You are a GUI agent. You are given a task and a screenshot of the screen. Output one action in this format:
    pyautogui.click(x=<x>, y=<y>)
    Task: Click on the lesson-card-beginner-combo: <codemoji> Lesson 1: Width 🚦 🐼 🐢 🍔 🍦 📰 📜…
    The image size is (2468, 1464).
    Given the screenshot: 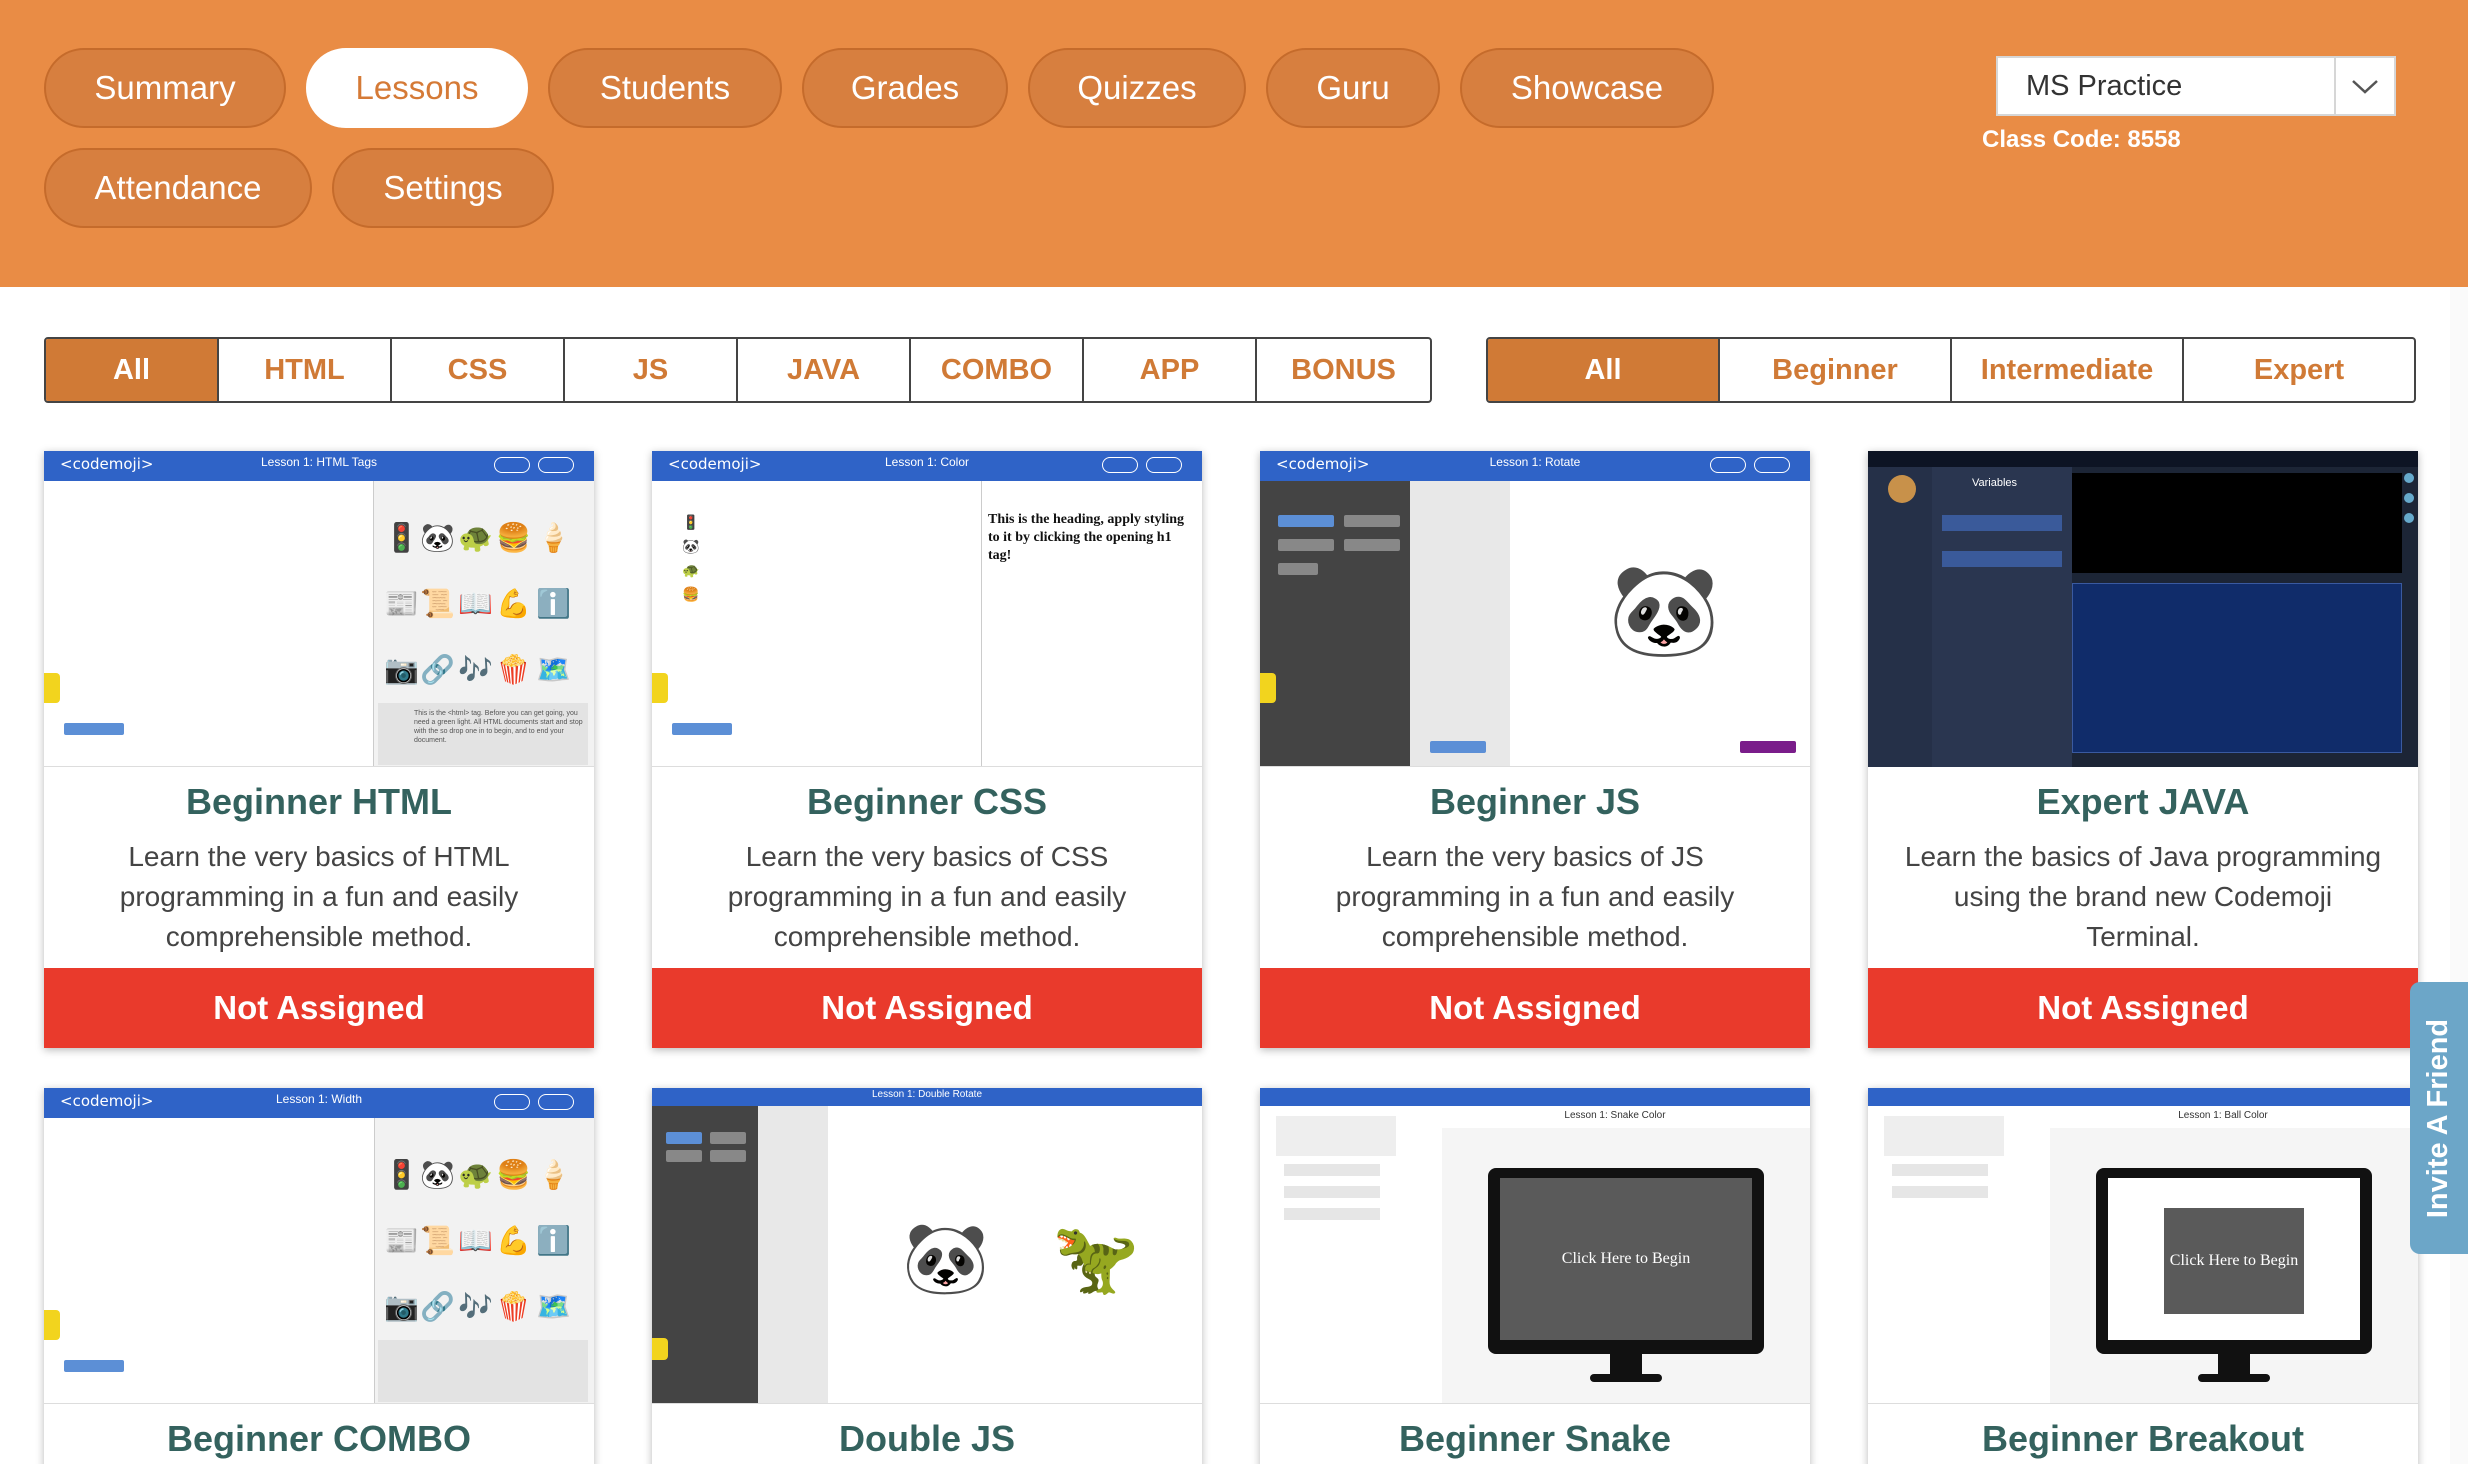 What is the action you would take?
    pyautogui.click(x=319, y=1276)
    